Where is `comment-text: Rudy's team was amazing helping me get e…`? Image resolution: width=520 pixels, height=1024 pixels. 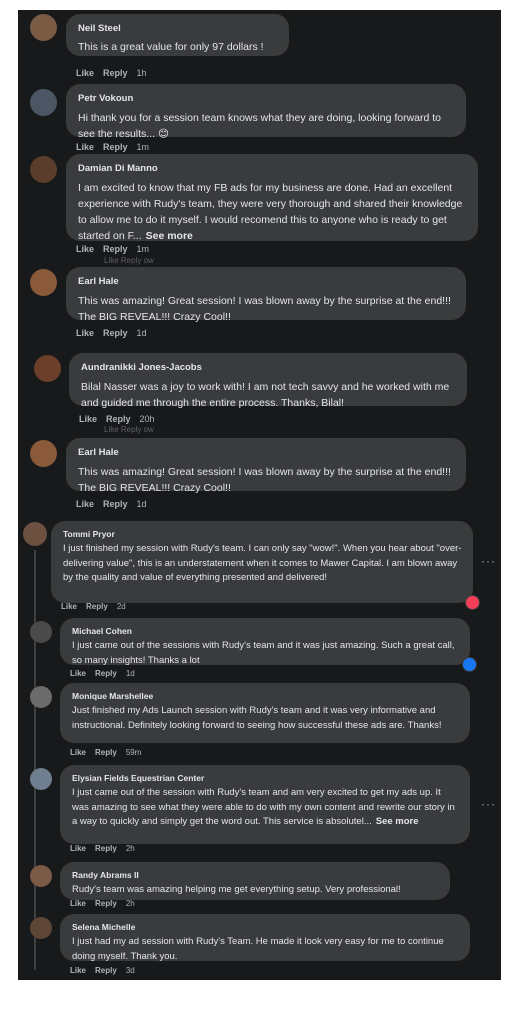 comment-text: Rudy's team was amazing helping me get e… is located at coordinates (256, 890).